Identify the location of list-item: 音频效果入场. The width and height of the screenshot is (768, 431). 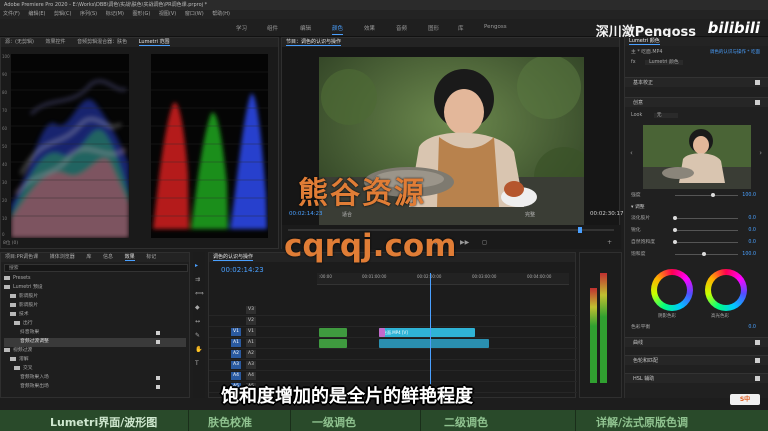
(95, 378).